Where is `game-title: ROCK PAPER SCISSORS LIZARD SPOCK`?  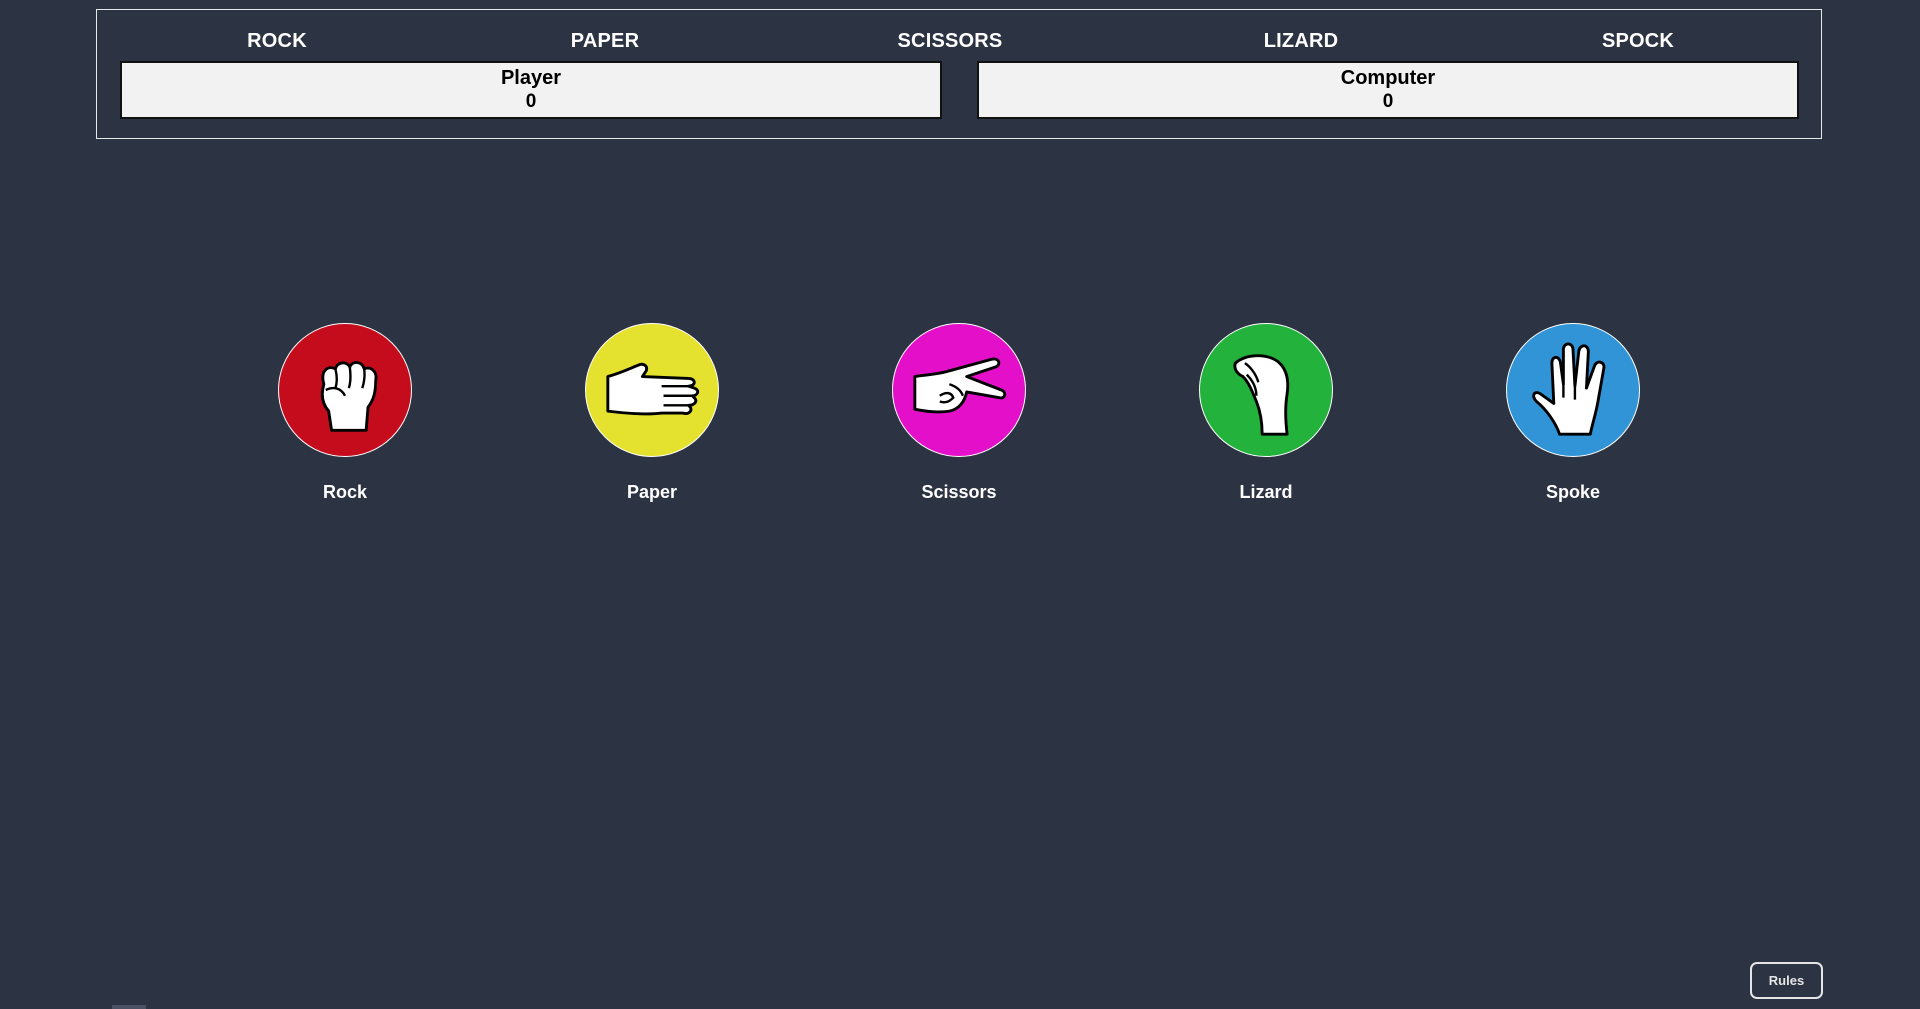
game-title: ROCK PAPER SCISSORS LIZARD SPOCK is located at coordinates (959, 45).